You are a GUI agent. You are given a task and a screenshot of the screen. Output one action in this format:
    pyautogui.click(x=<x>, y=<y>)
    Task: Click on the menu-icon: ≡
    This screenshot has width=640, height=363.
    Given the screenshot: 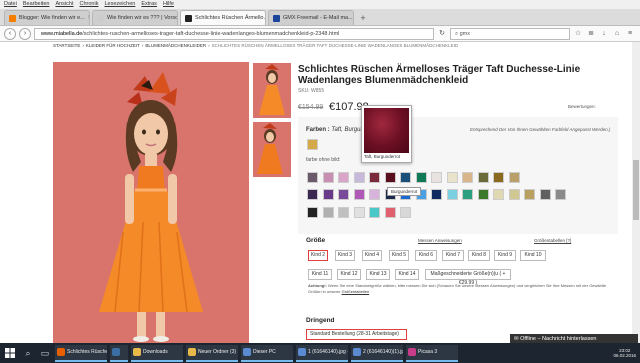 What is the action you would take?
    pyautogui.click(x=630, y=34)
    